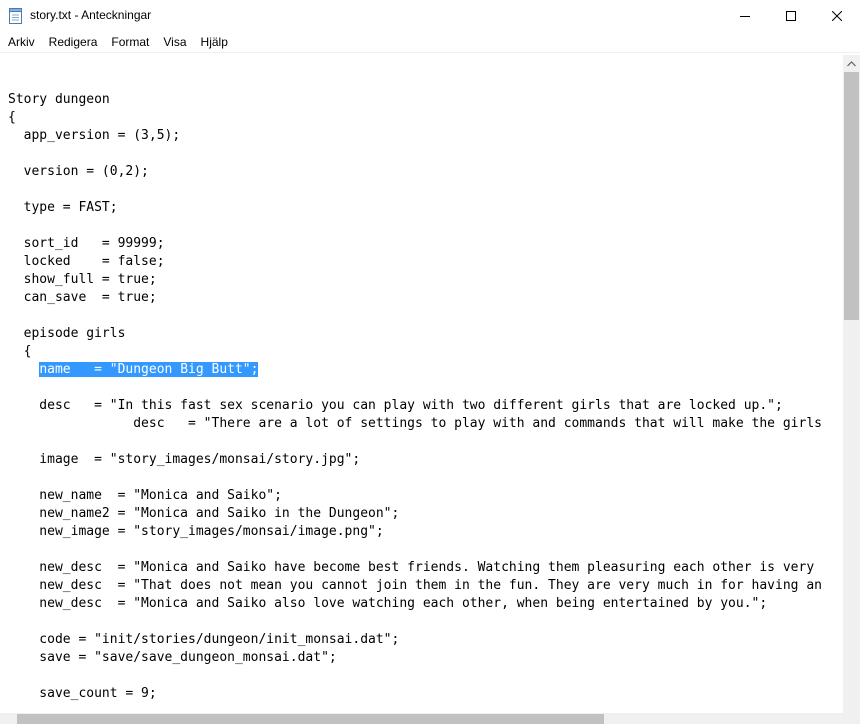 Image resolution: width=860 pixels, height=724 pixels. Describe the element at coordinates (78, 171) in the screenshot. I see `editor-line: version = (0,2);` at that location.